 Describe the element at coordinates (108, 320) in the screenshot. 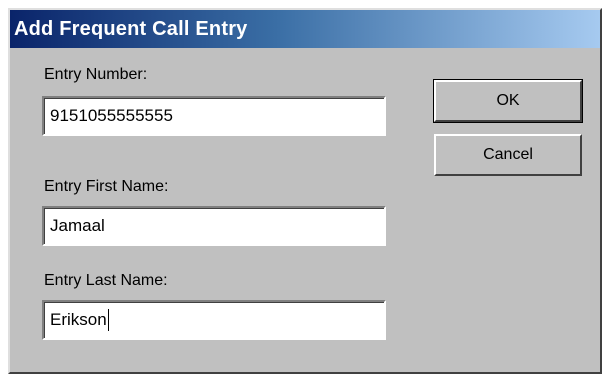

I see `text-caret` at that location.